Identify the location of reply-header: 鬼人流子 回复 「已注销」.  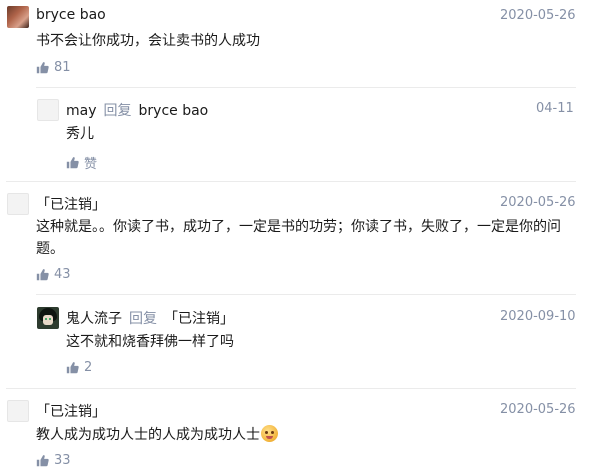
(150, 318).